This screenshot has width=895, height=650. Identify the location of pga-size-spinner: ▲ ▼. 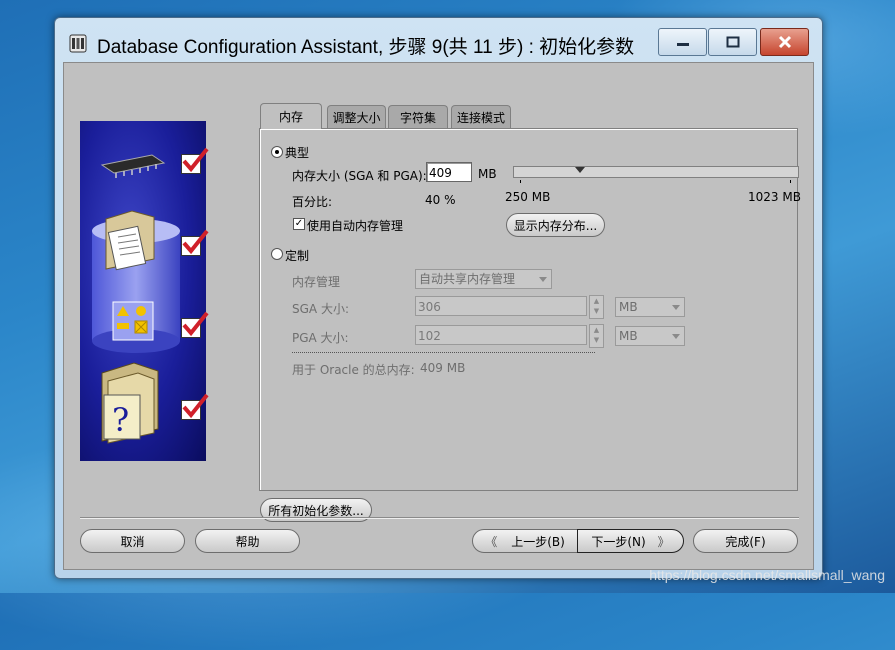
(596, 336).